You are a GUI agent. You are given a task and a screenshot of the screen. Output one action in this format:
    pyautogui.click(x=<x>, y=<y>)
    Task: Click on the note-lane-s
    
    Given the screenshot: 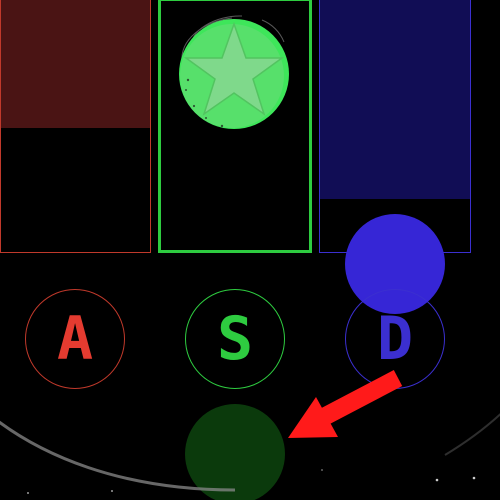 What is the action you would take?
    pyautogui.click(x=235, y=452)
    